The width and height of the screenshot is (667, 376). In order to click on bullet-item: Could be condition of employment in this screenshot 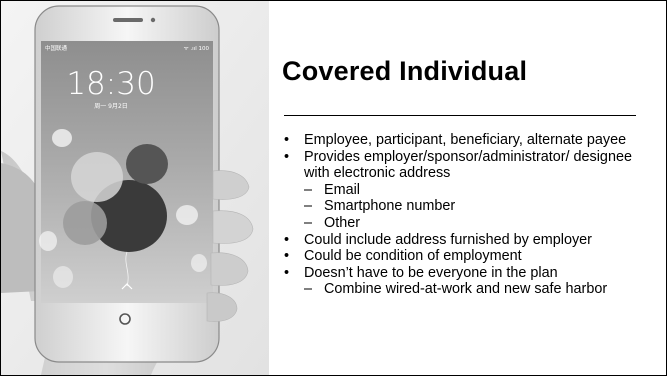, I will do `click(470, 256)`.